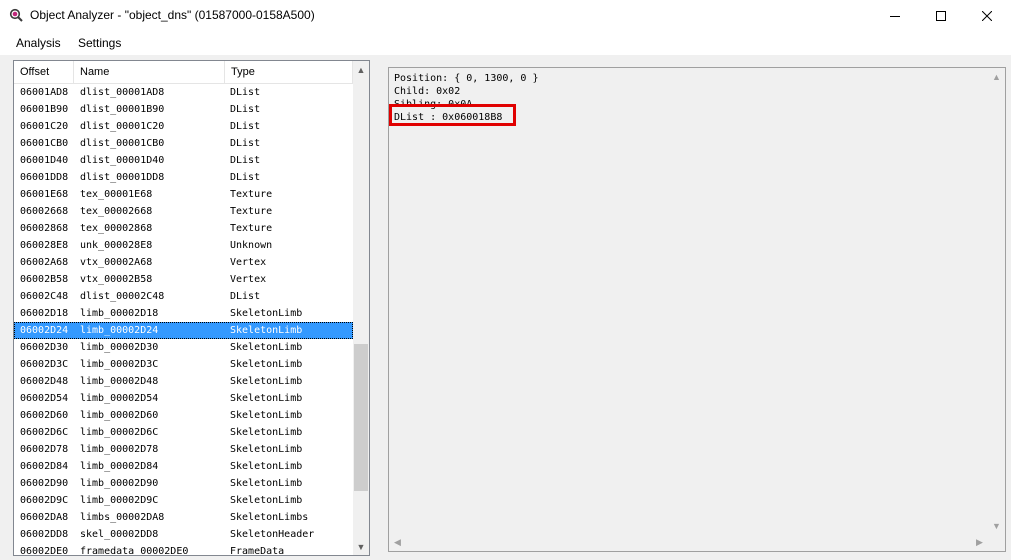  Describe the element at coordinates (979, 542) in the screenshot. I see `detail-scroll-right-icon: ▶` at that location.